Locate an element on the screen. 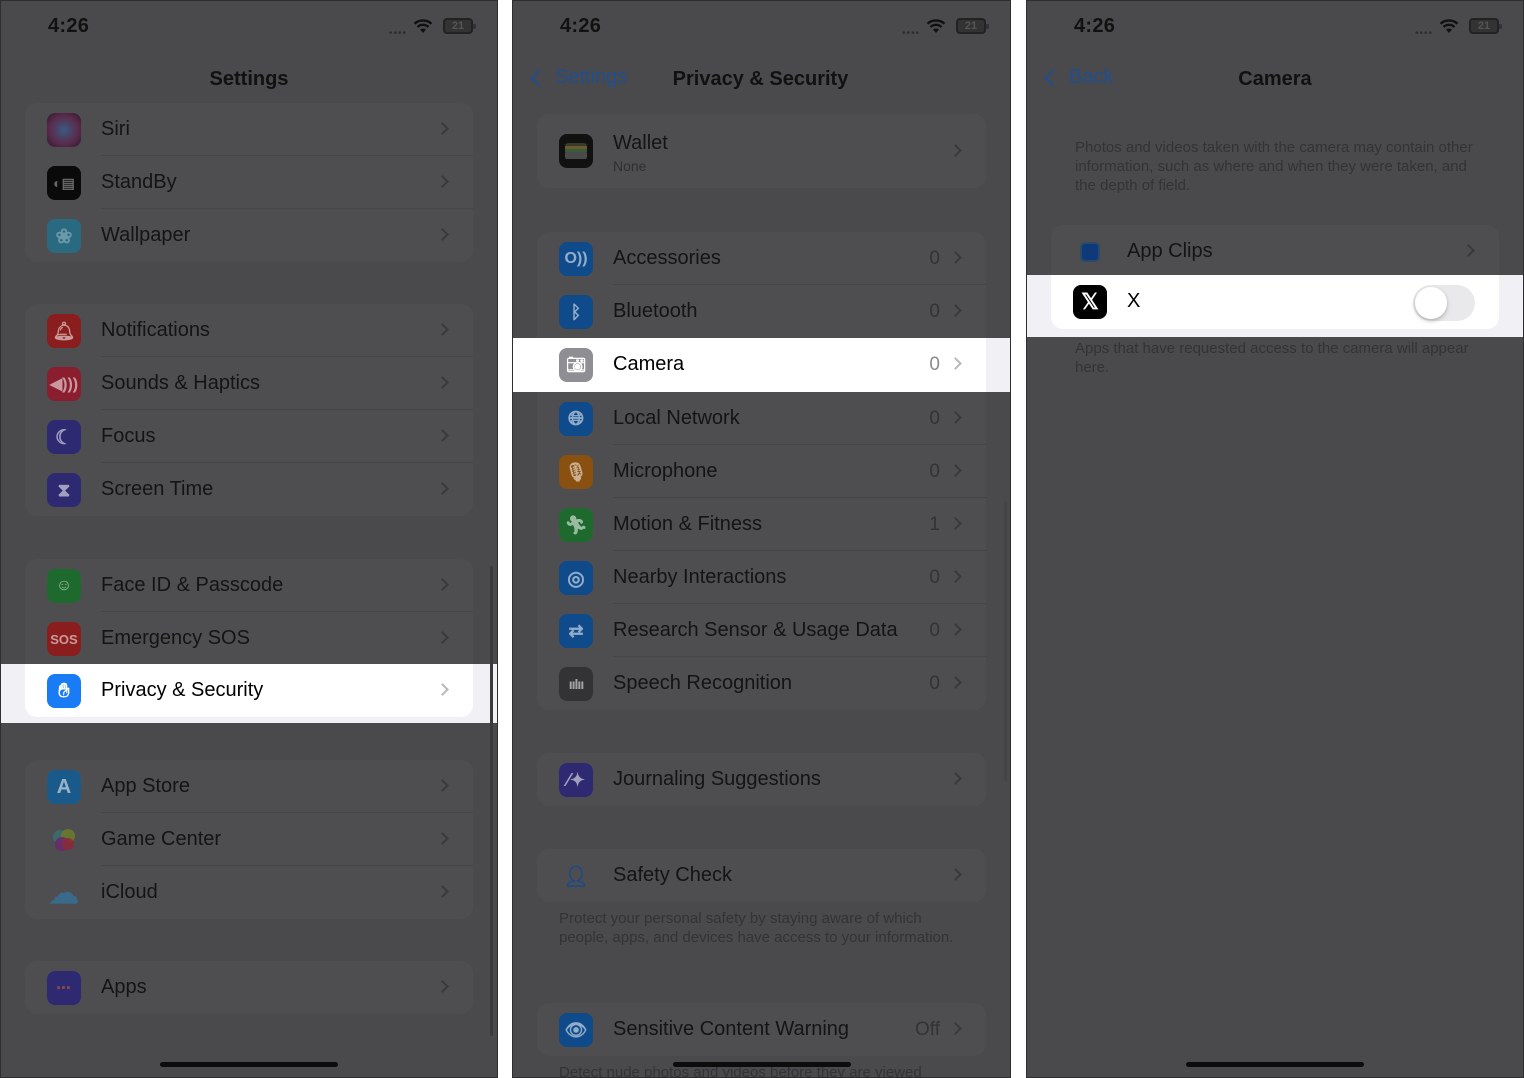 The width and height of the screenshot is (1524, 1078). sensitive-content-warning-row: 👁︎ Sensitive Content Warning Off is located at coordinates (761, 1029).